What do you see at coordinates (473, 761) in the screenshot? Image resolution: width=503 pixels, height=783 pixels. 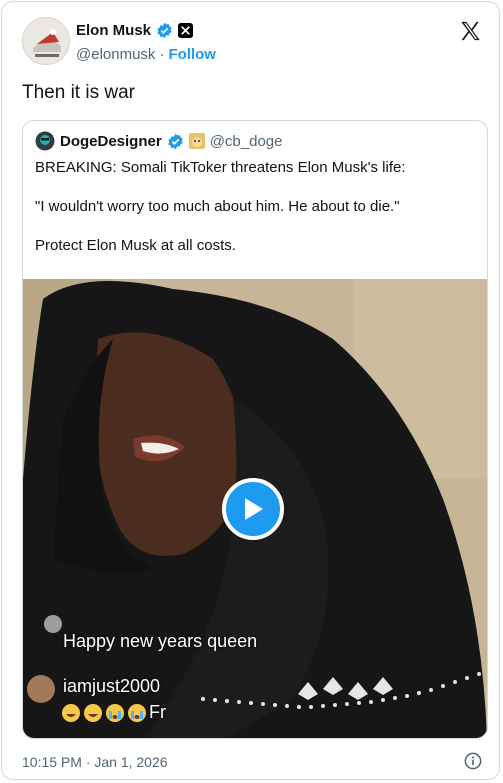 I see `info-icon` at bounding box center [473, 761].